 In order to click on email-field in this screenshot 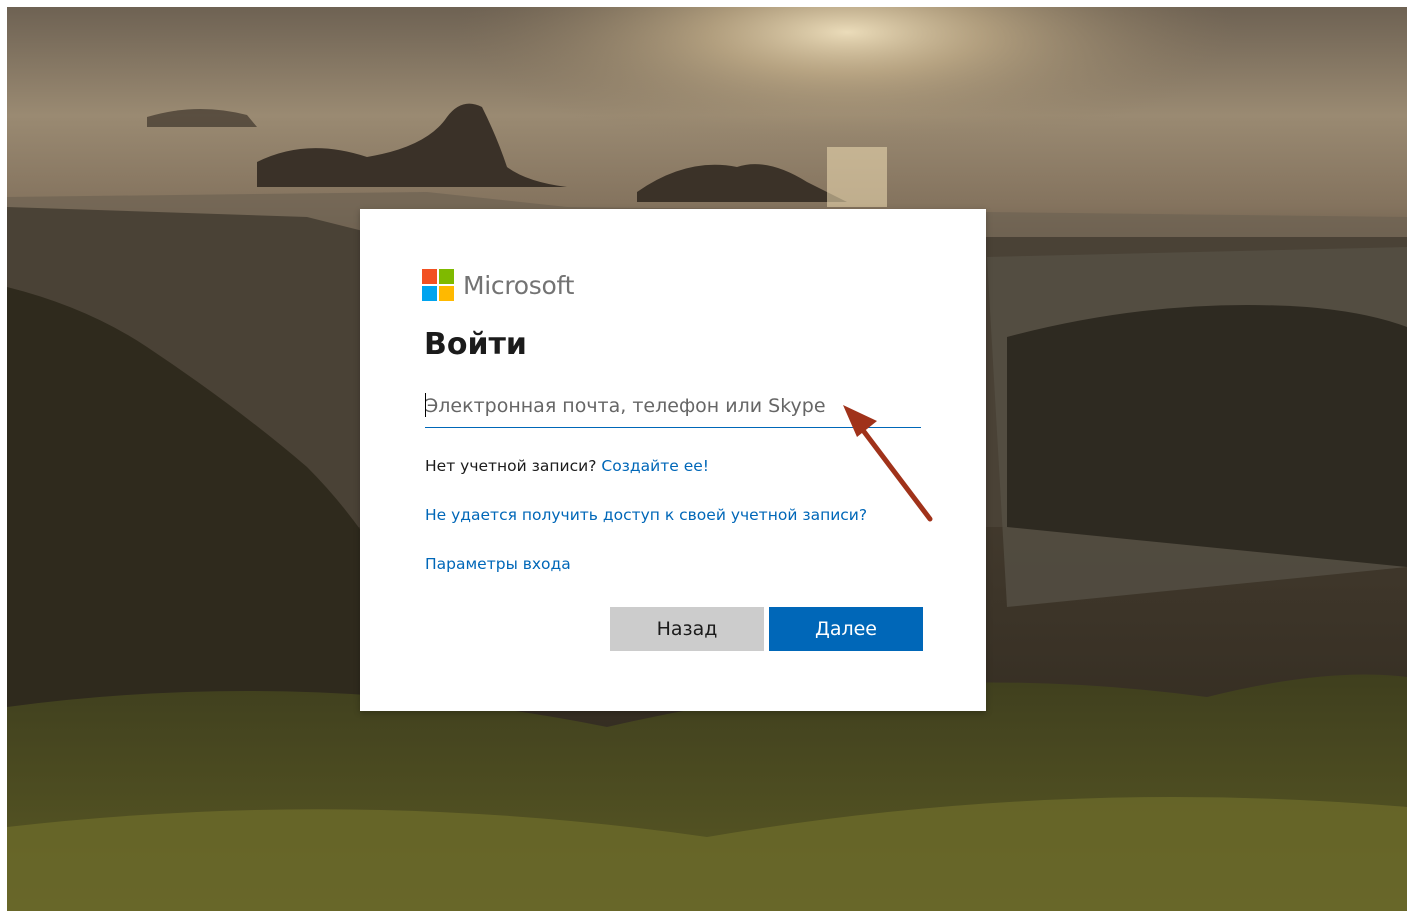, I will do `click(673, 406)`.